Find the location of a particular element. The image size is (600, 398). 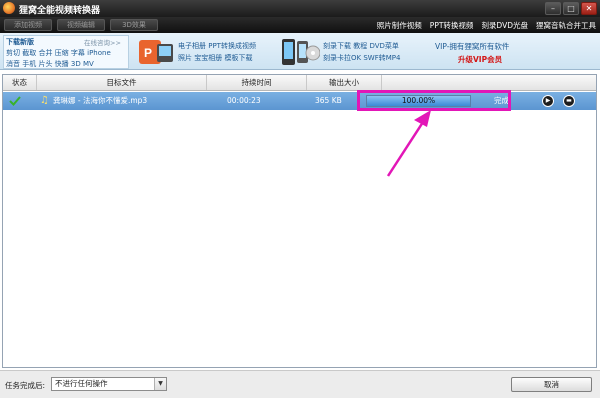

table-header: 状态 目标文件 持续时间 输出大小 is located at coordinates (299, 83).